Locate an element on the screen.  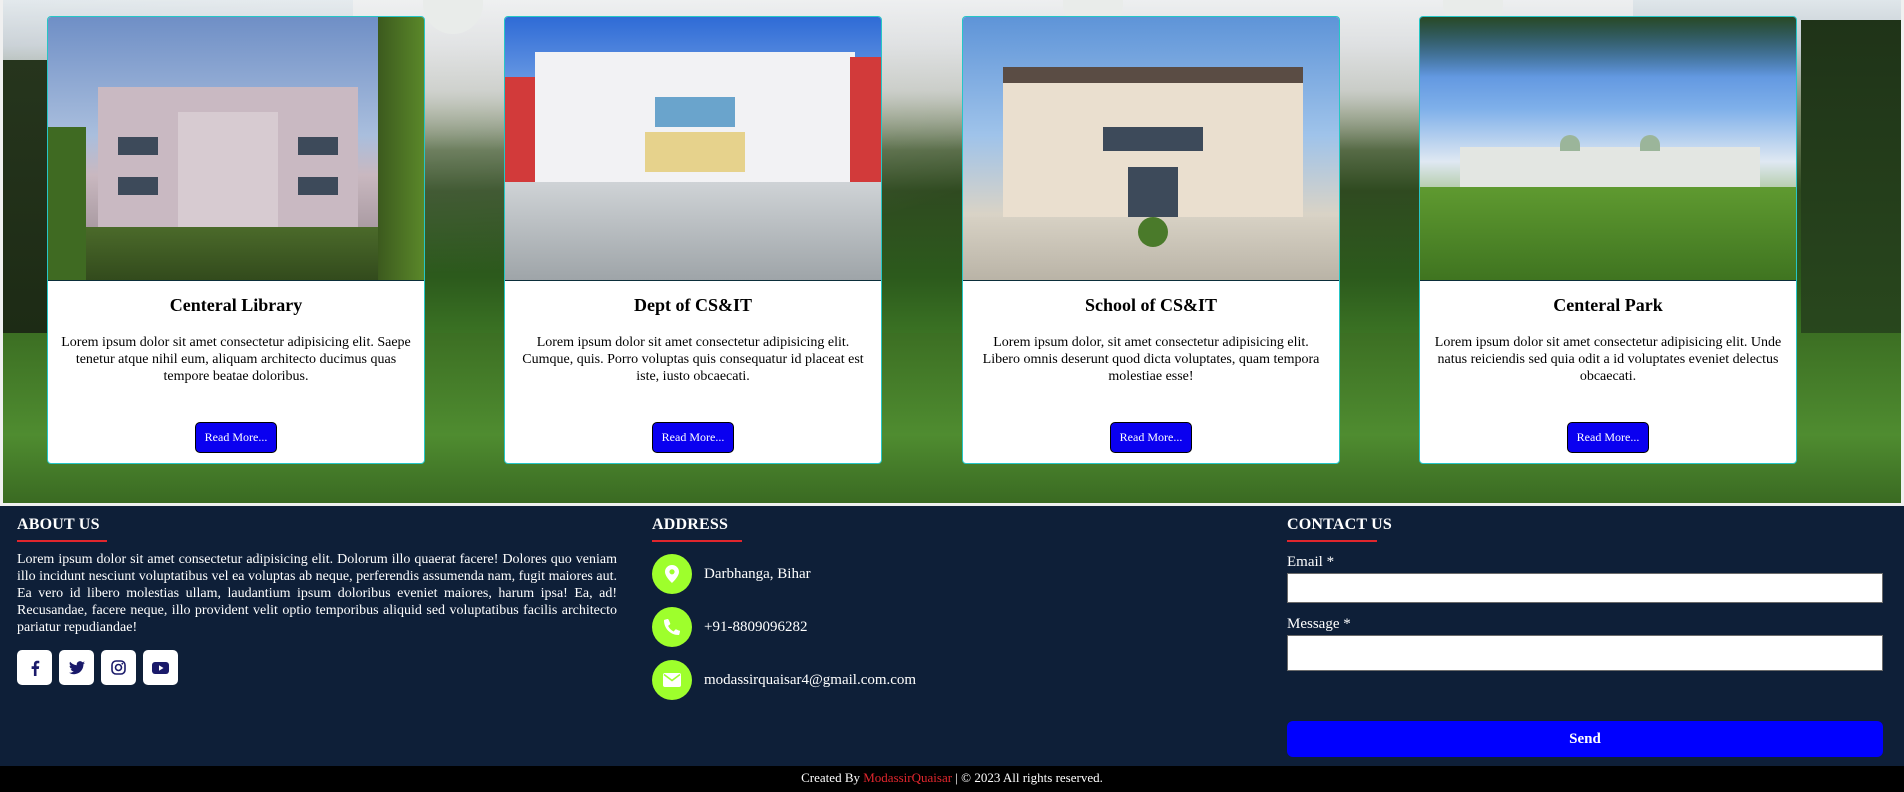
address-email: modassirquaisar4@gmail.com.com is located at coordinates (784, 680).